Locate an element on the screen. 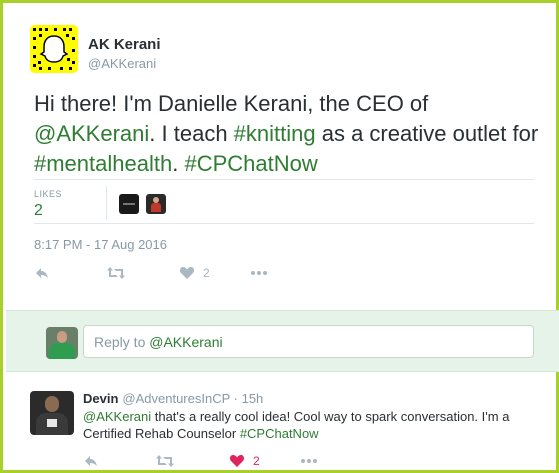 The width and height of the screenshot is (559, 473). current-user-avatar is located at coordinates (62, 343).